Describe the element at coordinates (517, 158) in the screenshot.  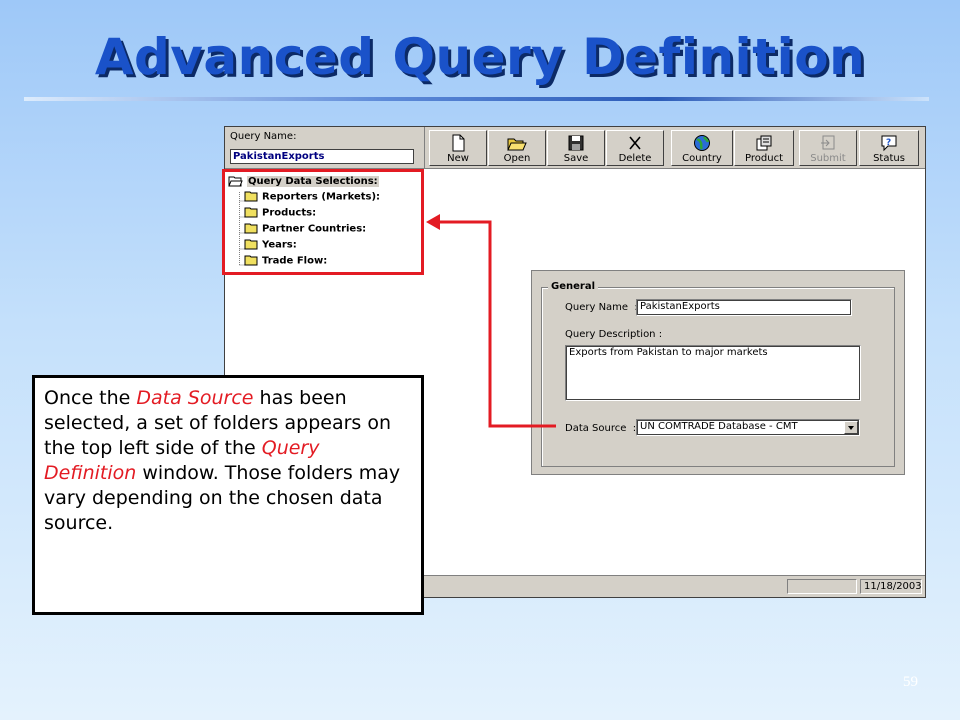
I see `open-button-label: Open` at that location.